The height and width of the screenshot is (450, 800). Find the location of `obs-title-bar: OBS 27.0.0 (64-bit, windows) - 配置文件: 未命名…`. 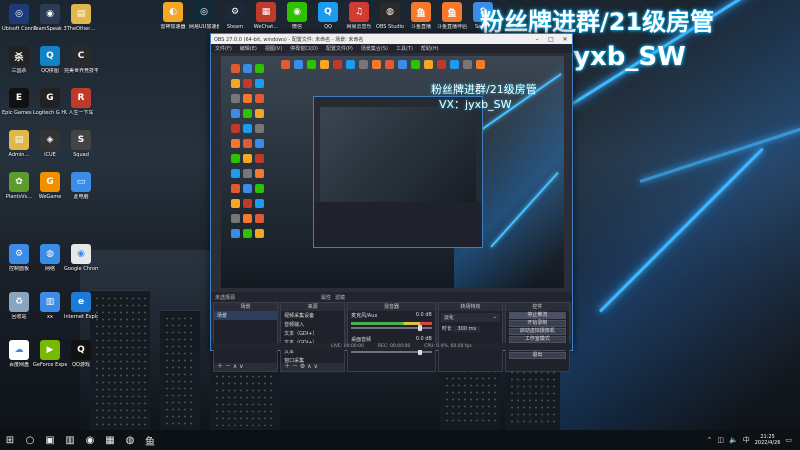

obs-title-bar: OBS 27.0.0 (64-bit, windows) - 配置文件: 未命名… is located at coordinates (391, 39).